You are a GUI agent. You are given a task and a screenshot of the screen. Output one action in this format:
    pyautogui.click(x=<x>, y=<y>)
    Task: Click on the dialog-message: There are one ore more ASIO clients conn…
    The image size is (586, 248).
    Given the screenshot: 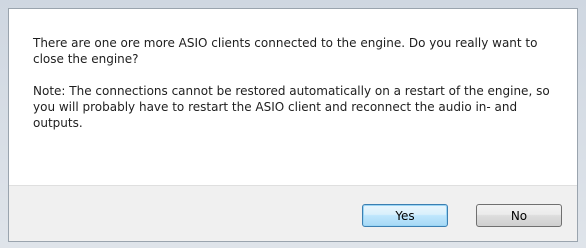 What is the action you would take?
    pyautogui.click(x=285, y=51)
    